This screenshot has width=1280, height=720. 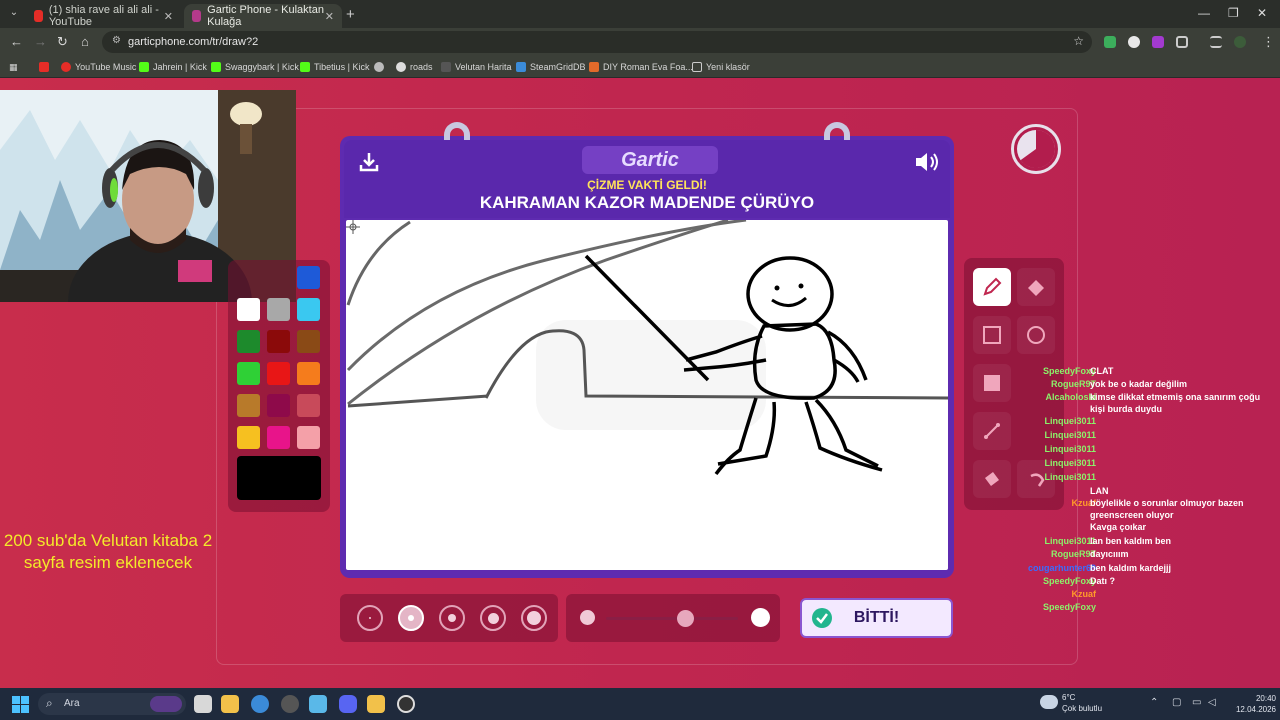 What do you see at coordinates (1196, 702) in the screenshot?
I see `network-icon: ▭` at bounding box center [1196, 702].